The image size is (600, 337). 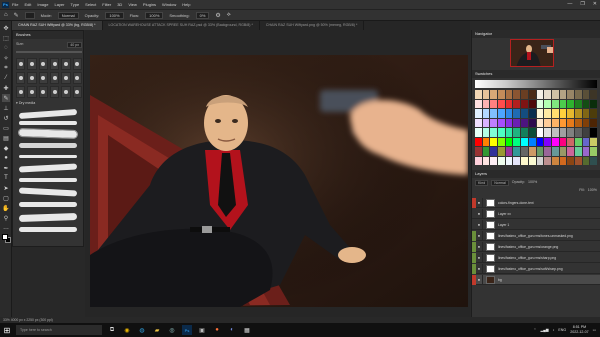 What do you see at coordinates (187, 330) in the screenshot?
I see `photoshop-taskbar-icon: Ps` at bounding box center [187, 330].